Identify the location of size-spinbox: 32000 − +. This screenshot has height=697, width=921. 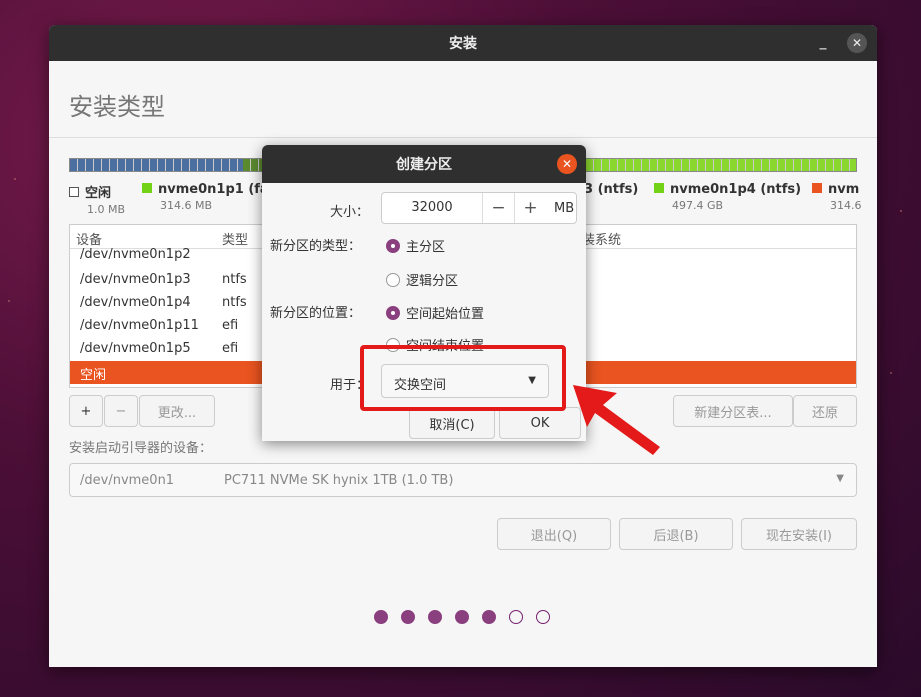
(479, 208).